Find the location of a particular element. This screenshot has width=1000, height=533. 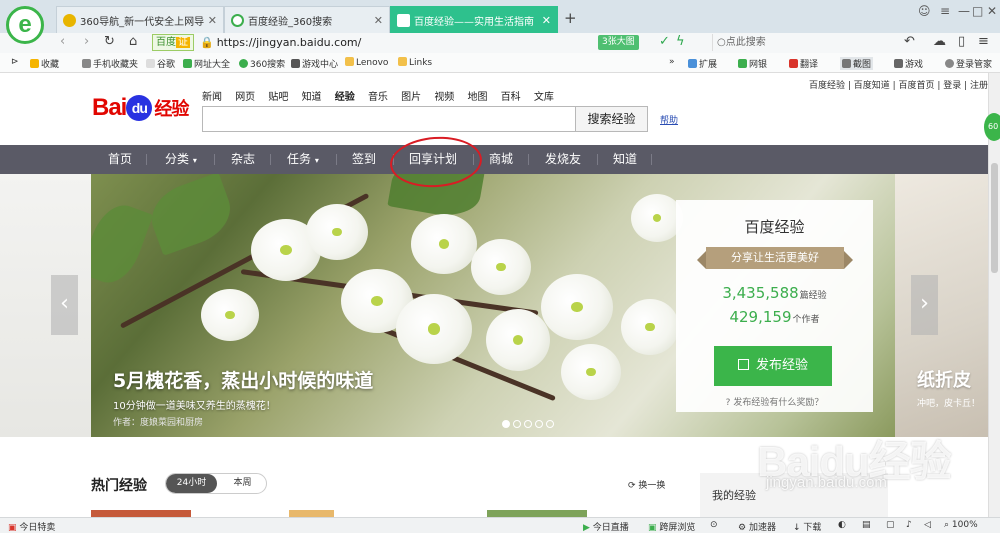

speed-mode-button: 3张大图 is located at coordinates (618, 42).